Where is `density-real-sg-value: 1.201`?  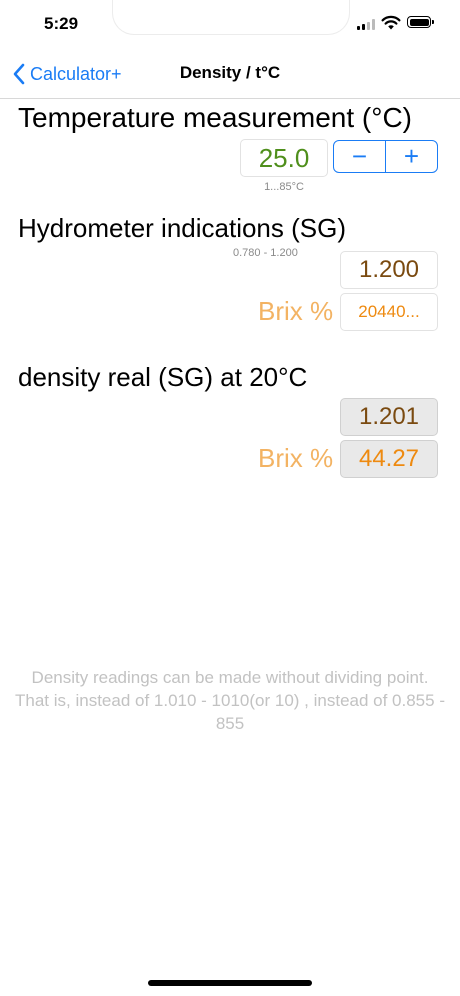 density-real-sg-value: 1.201 is located at coordinates (389, 416).